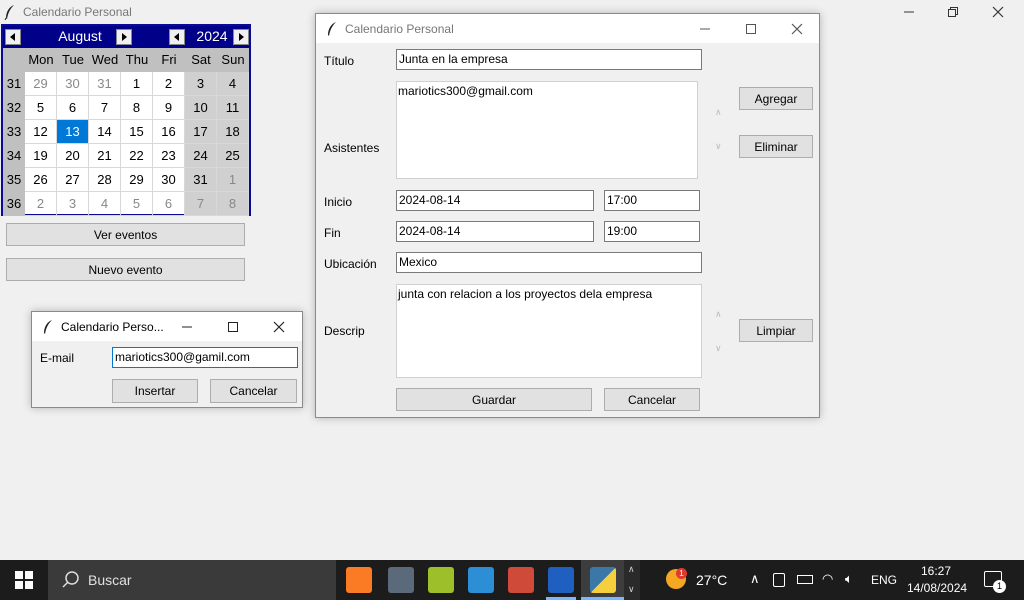  What do you see at coordinates (73, 156) in the screenshot?
I see `calendar-day: 20` at bounding box center [73, 156].